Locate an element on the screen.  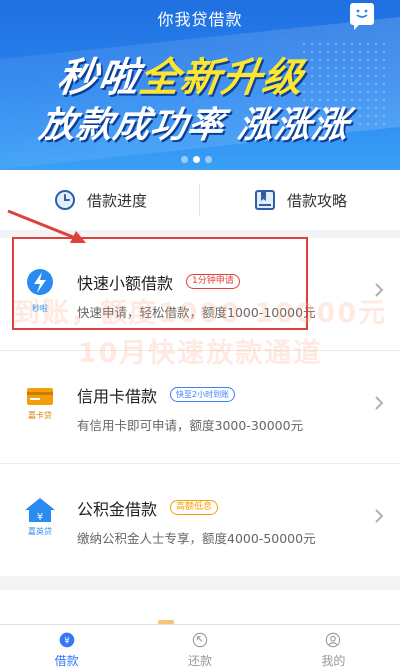
housing-fund-logo-icon: ¥ 嘉英贷 is located at coordinates (40, 517).